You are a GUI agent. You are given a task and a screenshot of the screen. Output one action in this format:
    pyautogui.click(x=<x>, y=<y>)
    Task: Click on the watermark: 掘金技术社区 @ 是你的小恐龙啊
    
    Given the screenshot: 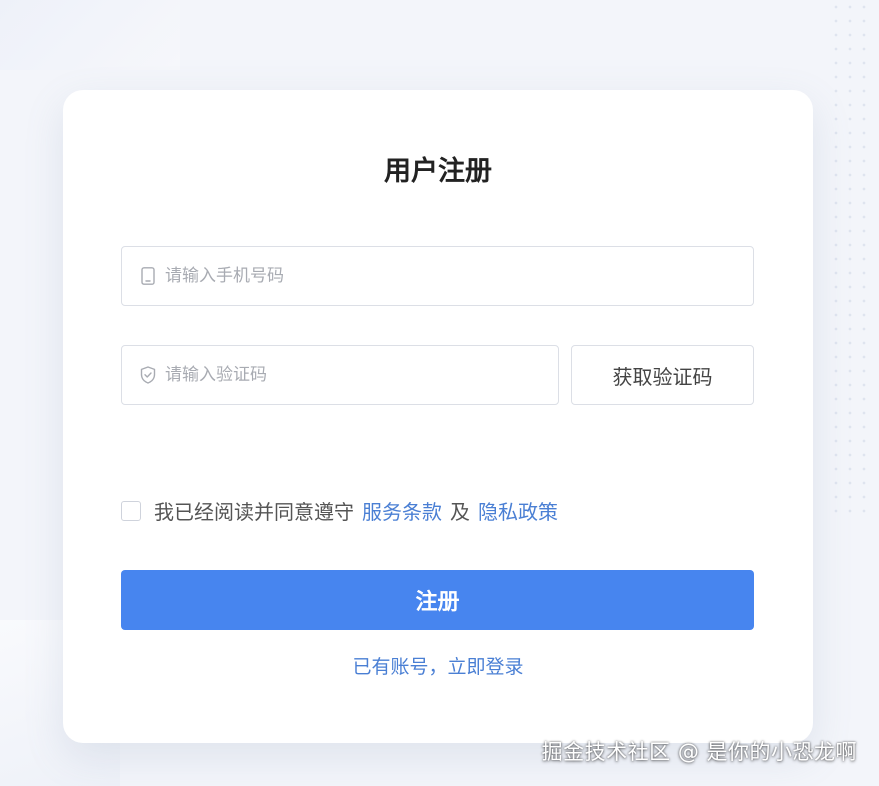 What is the action you would take?
    pyautogui.click(x=699, y=752)
    